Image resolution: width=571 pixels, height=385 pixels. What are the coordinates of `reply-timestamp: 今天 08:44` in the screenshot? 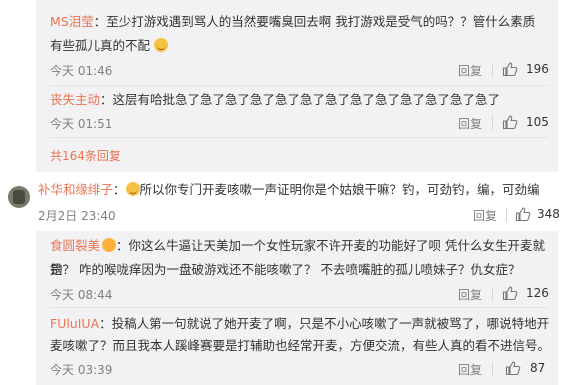 It's located at (81, 295).